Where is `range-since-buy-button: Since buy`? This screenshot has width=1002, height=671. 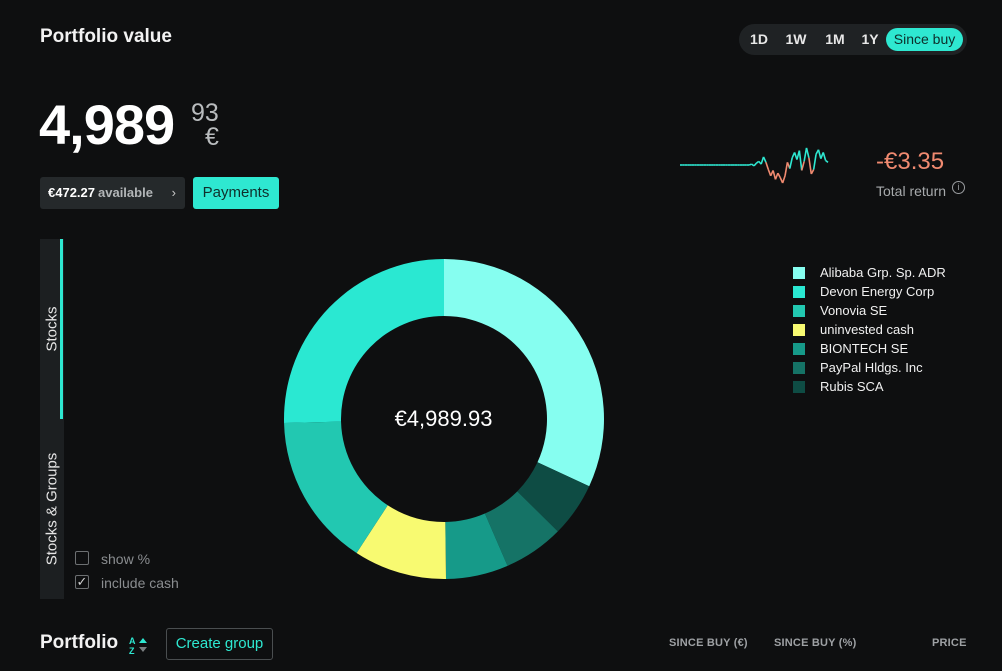
range-since-buy-button: Since buy is located at coordinates (924, 39).